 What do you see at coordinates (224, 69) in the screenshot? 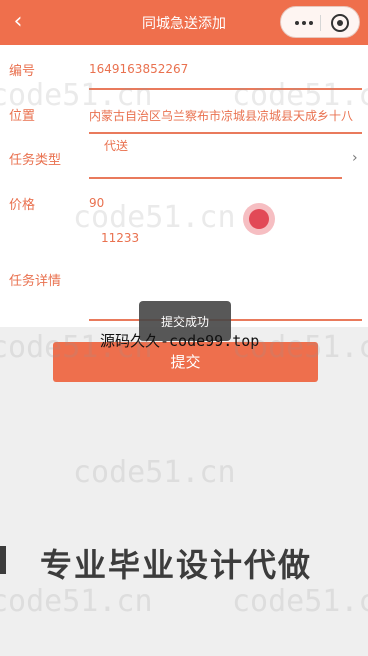
I see `number-input: 1649163852267` at bounding box center [224, 69].